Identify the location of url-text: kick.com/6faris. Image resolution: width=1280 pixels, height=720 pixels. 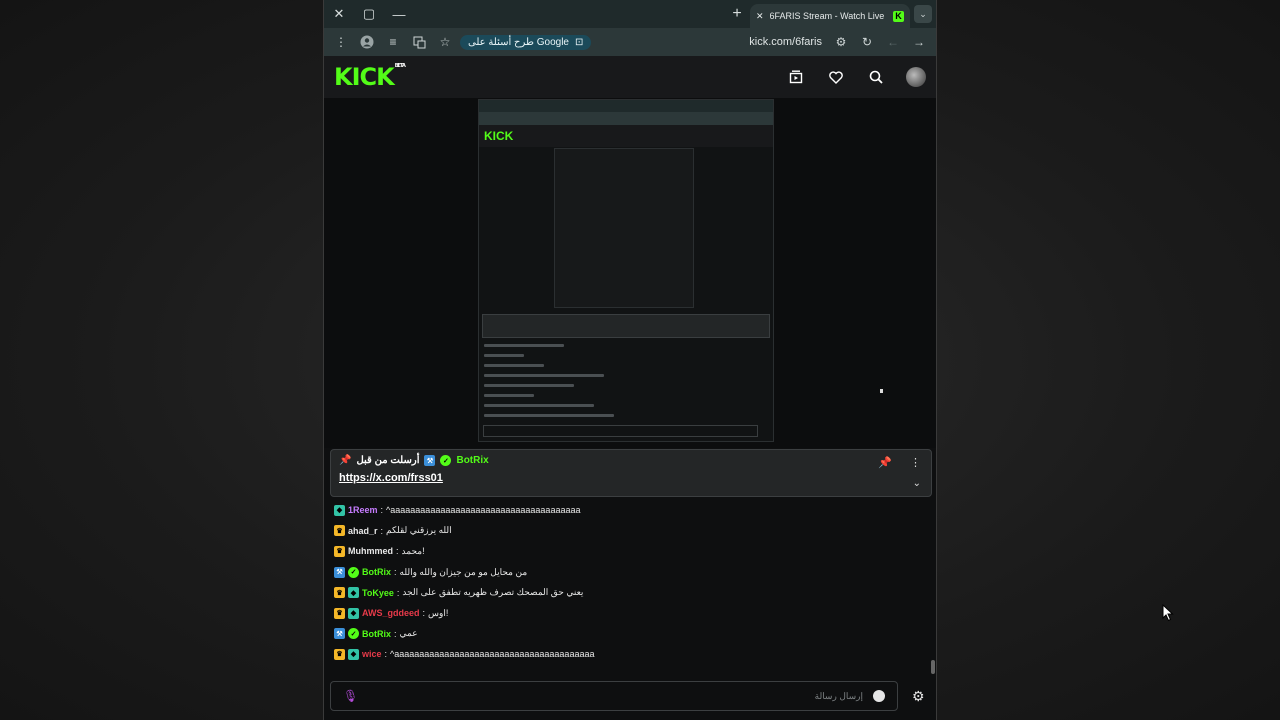
(785, 42).